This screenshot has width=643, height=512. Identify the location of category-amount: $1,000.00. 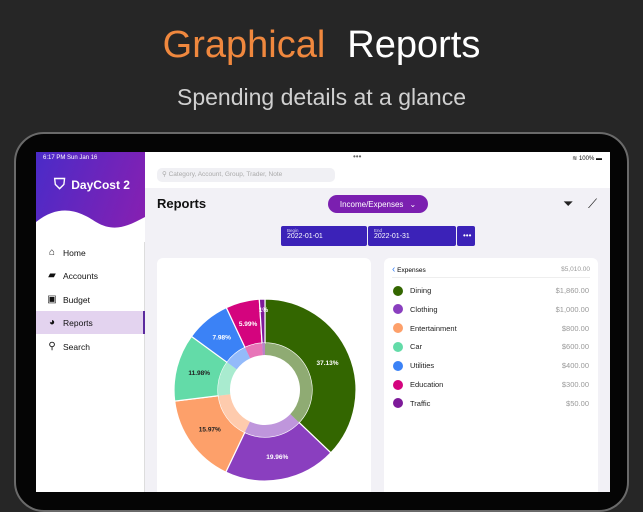
(572, 309).